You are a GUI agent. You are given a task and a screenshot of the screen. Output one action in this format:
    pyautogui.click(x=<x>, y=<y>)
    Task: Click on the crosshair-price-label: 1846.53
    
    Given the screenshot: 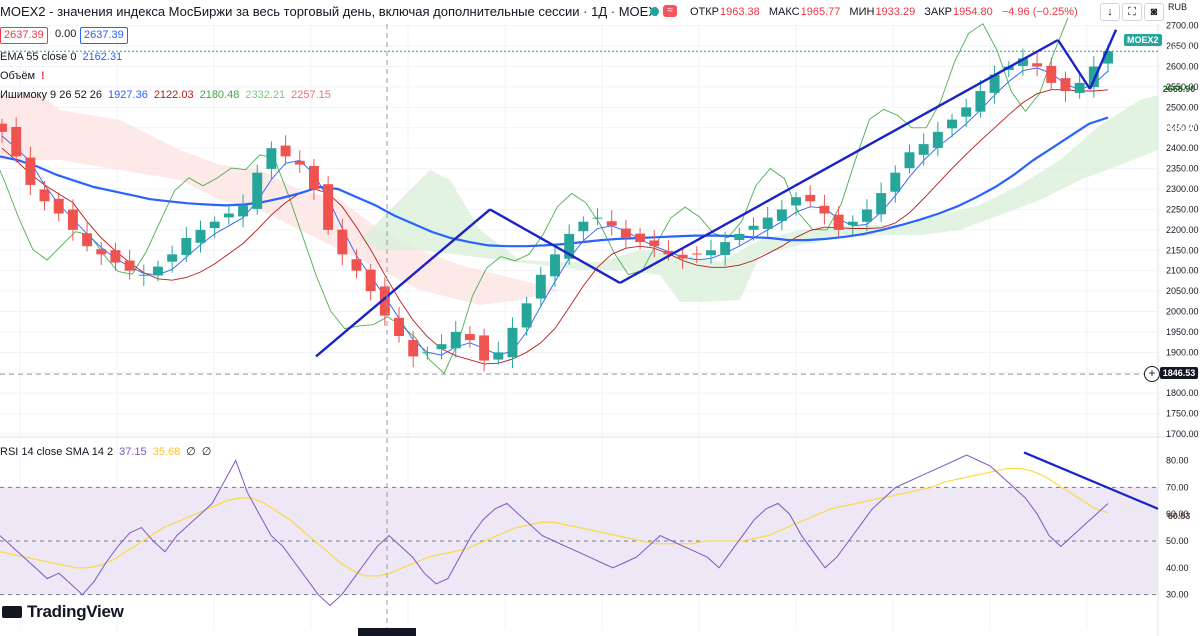 What is the action you would take?
    pyautogui.click(x=1179, y=373)
    